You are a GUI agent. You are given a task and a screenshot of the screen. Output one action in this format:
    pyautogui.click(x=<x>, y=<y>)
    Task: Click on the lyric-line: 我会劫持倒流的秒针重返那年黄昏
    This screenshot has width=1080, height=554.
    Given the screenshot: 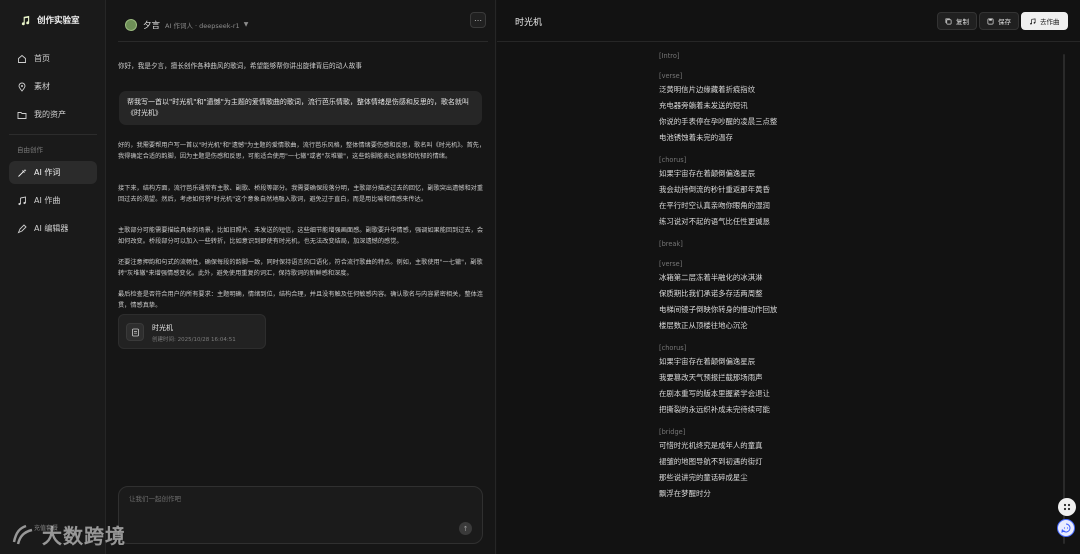 What is the action you would take?
    pyautogui.click(x=714, y=189)
    